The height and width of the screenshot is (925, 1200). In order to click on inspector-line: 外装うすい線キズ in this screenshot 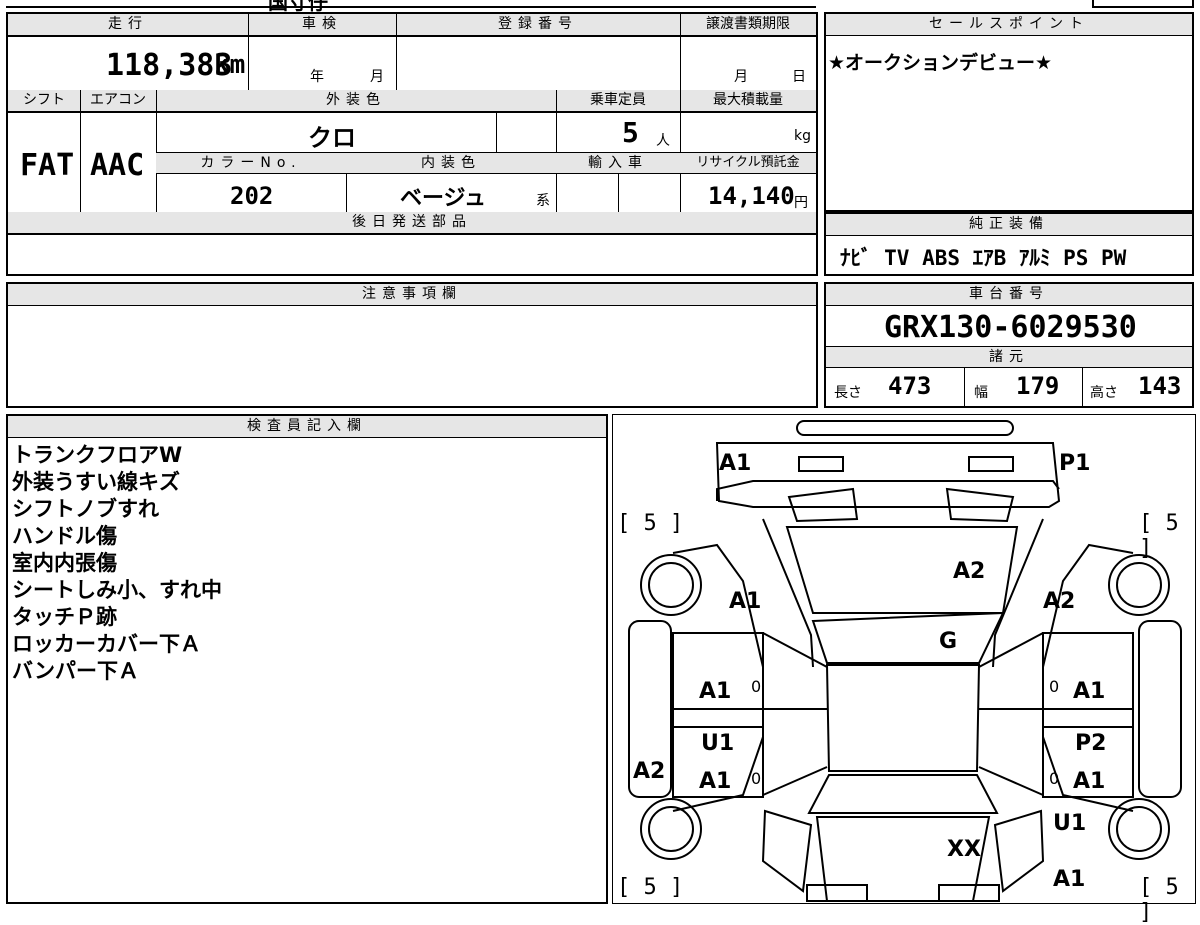, I will do `click(96, 482)`.